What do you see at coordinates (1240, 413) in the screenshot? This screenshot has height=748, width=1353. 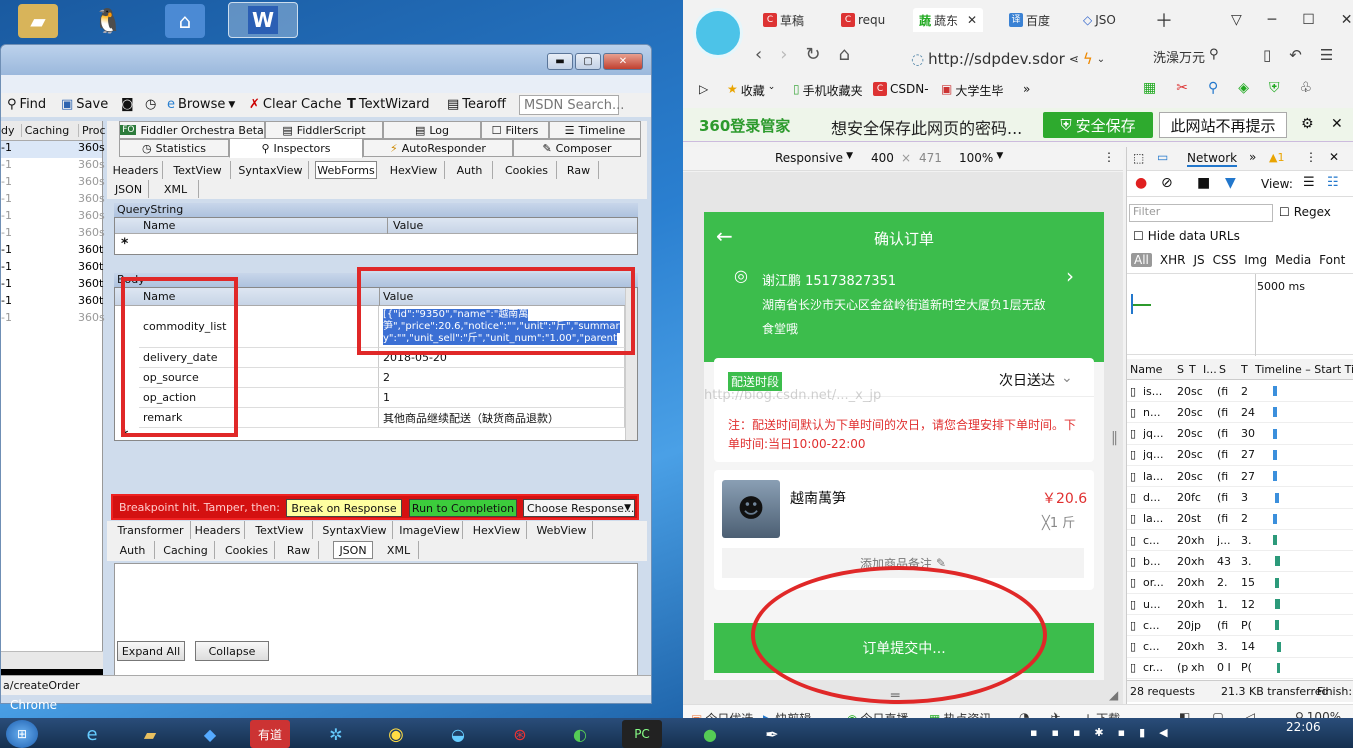 I see `network-row: ▯ n... 20 sc (fi 24` at bounding box center [1240, 413].